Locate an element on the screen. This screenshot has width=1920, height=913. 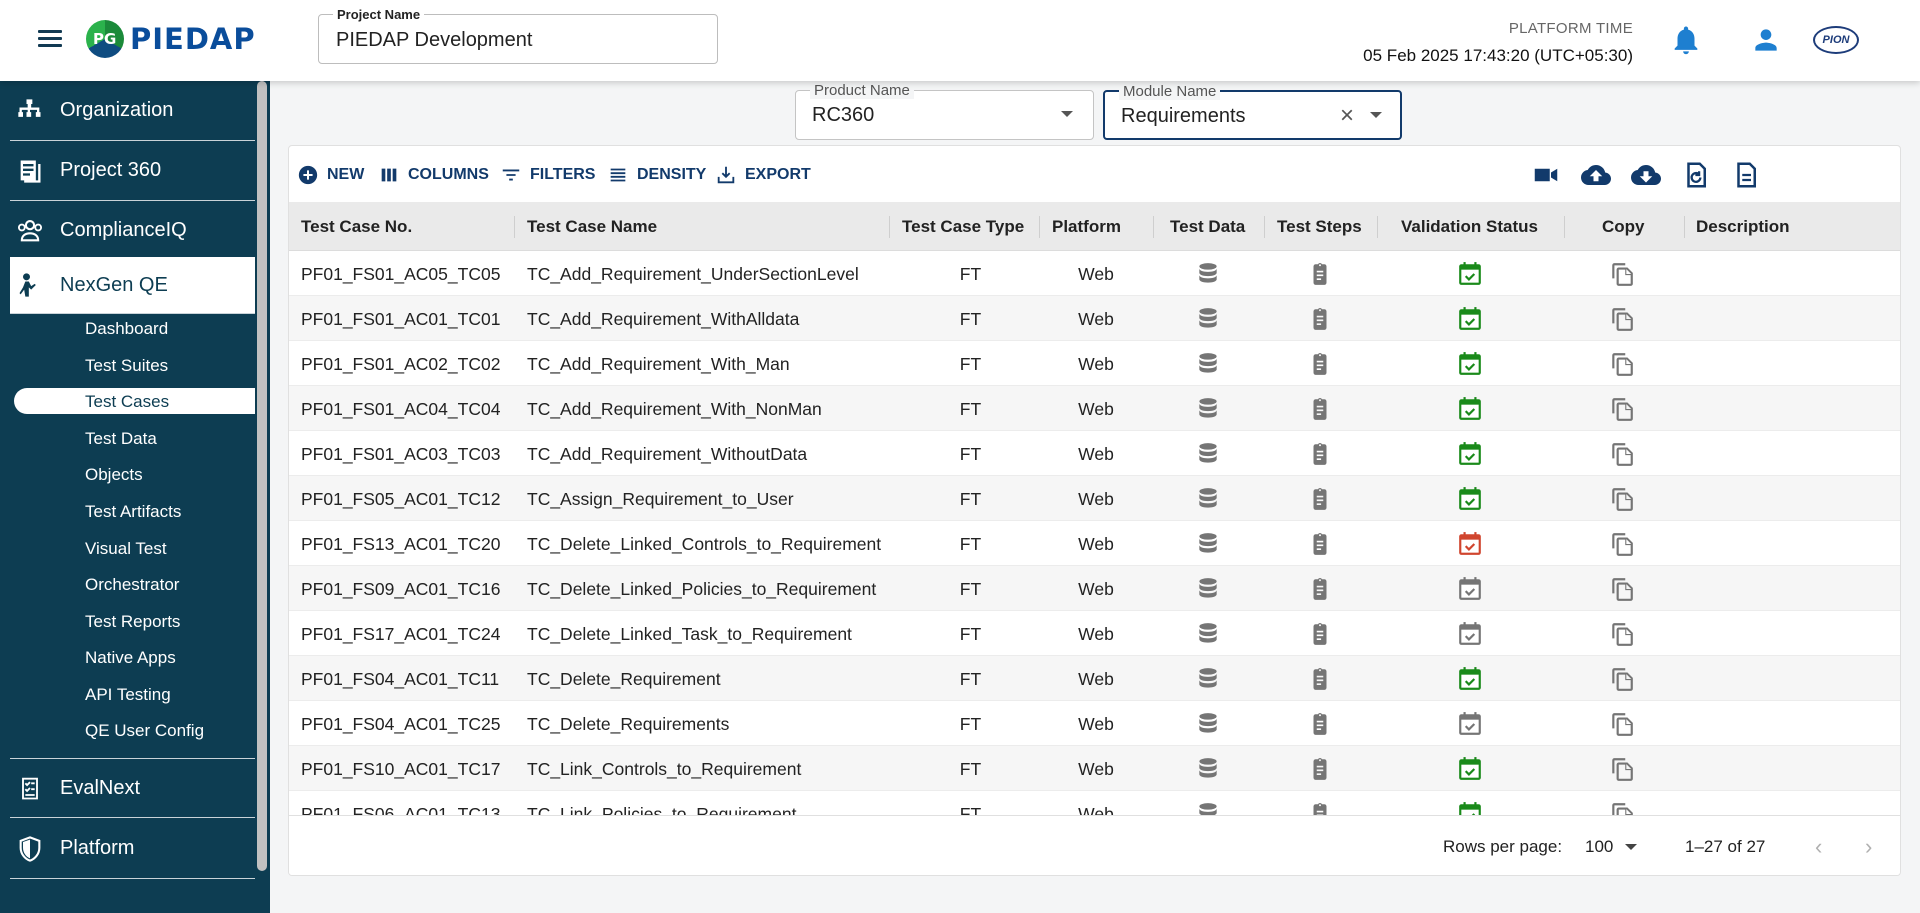
sidebar-scrollbar-thumb is located at coordinates (262, 476).